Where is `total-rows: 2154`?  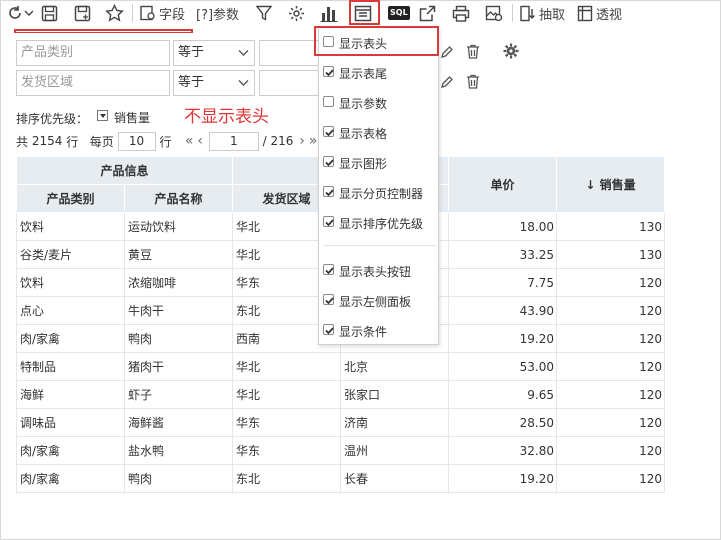 total-rows: 2154 is located at coordinates (47, 141).